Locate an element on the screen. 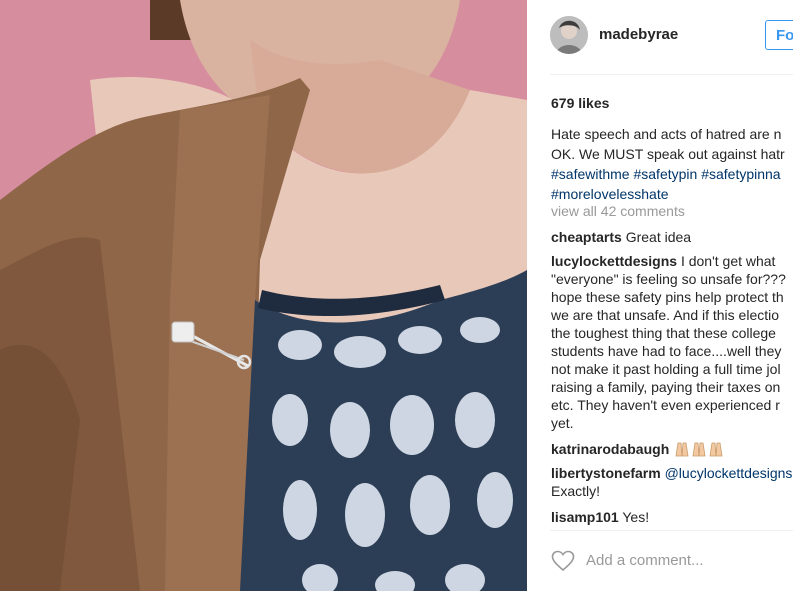  comment-text: Great idea is located at coordinates (658, 237).